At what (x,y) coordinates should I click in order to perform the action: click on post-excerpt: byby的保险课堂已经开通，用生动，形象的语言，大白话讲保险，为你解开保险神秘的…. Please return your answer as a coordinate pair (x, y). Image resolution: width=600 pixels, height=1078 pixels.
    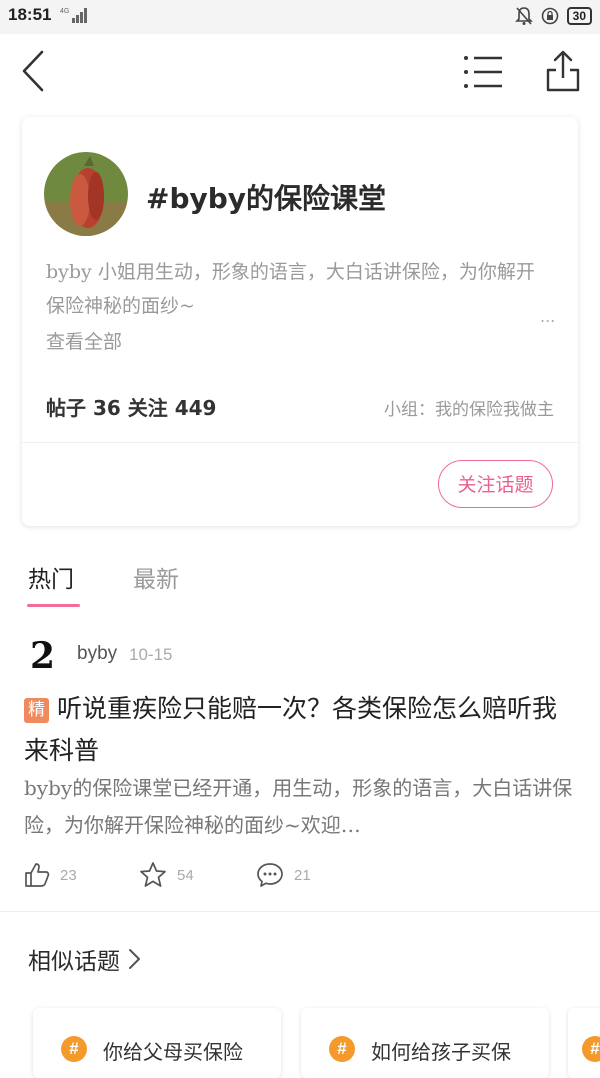
    Looking at the image, I should click on (302, 807).